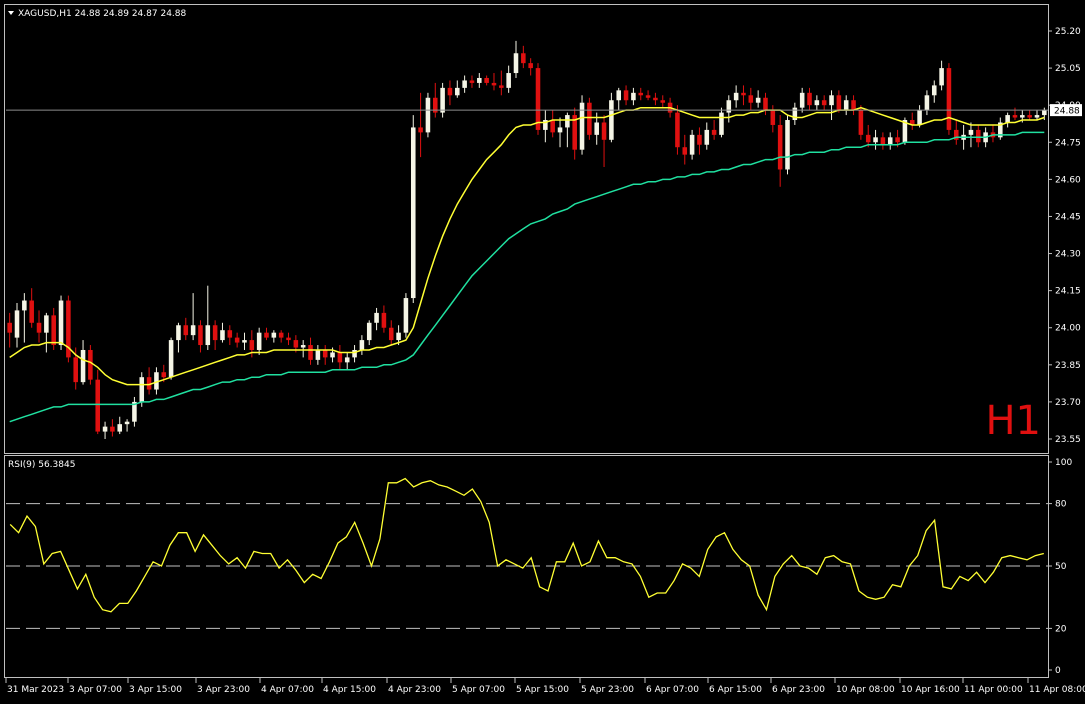  Describe the element at coordinates (1068, 69) in the screenshot. I see `price-y-tick-label: 25.05` at that location.